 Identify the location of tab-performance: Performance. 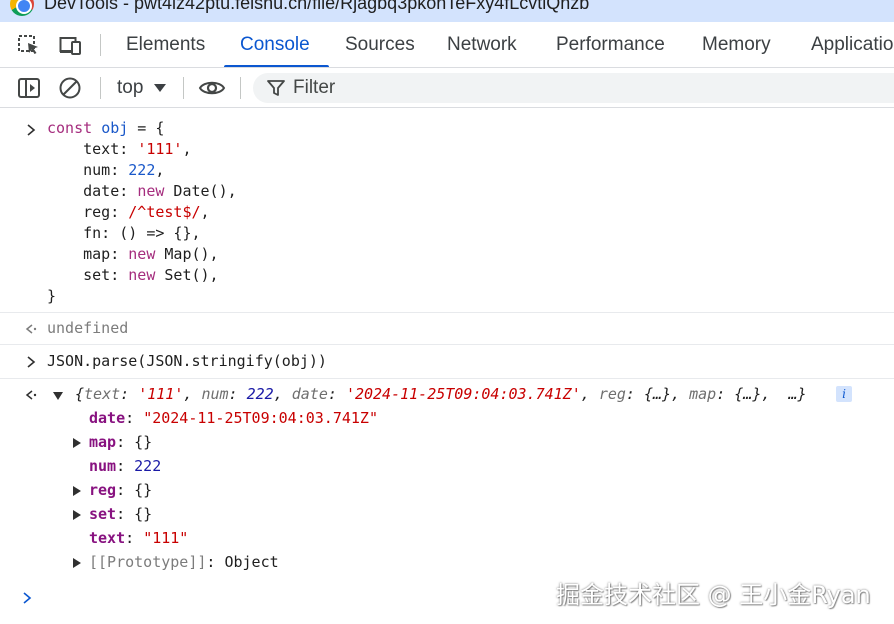
(610, 44).